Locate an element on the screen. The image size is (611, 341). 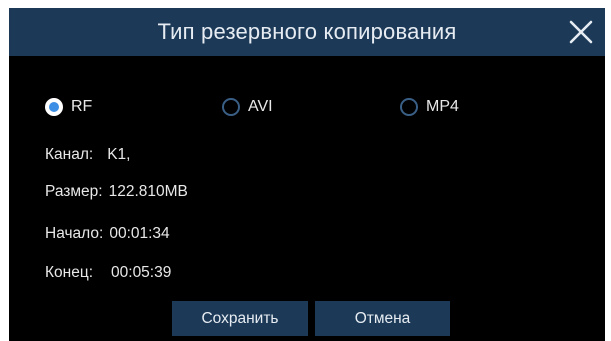
radio-option-mp4: MP4 is located at coordinates (429, 107).